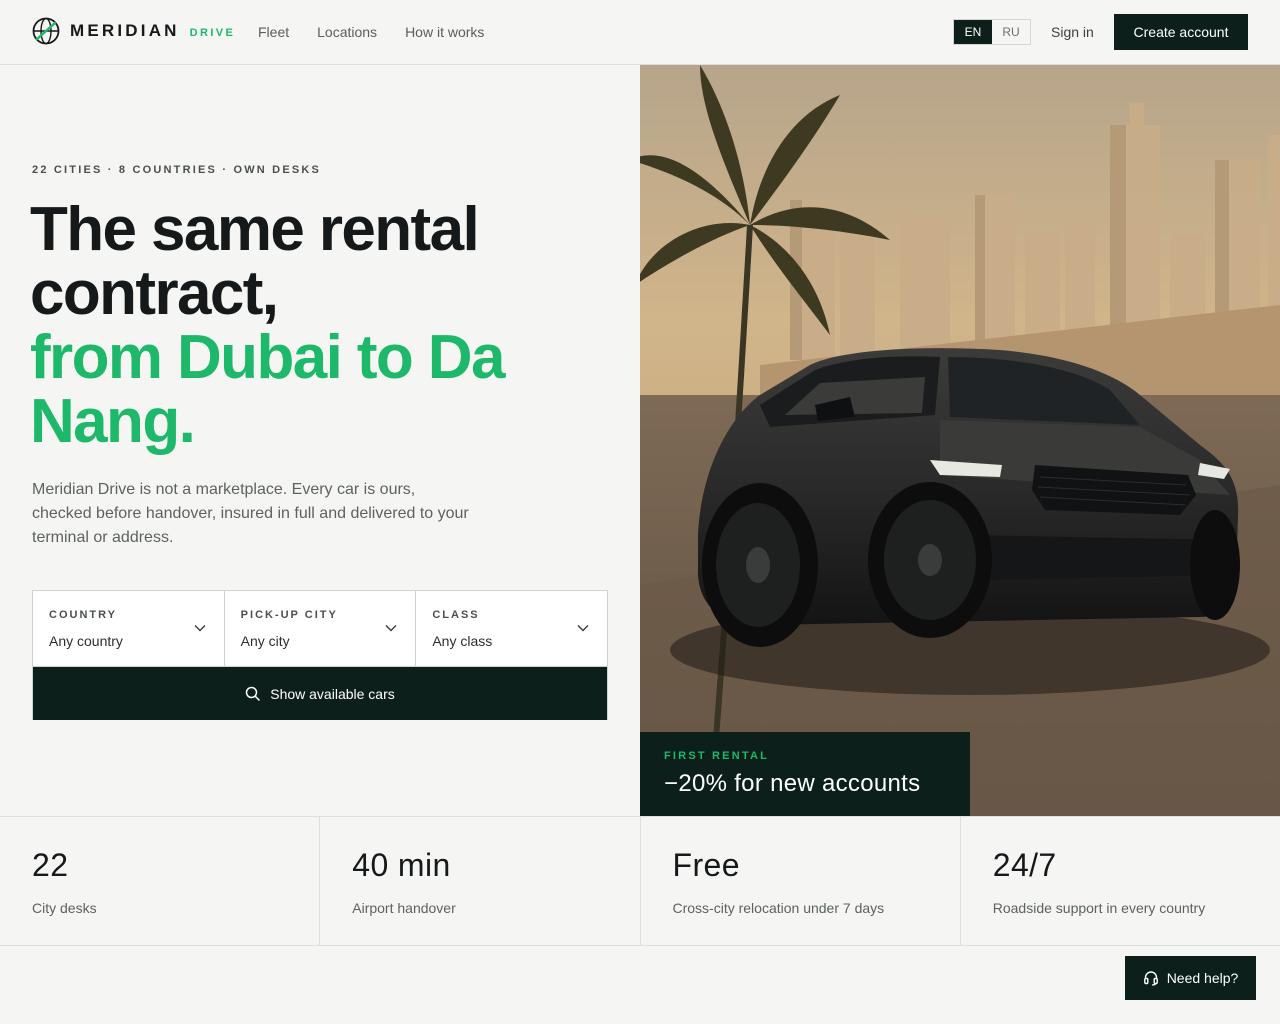  I want to click on stat-label: Cross-city relocation under 7 days, so click(778, 908).